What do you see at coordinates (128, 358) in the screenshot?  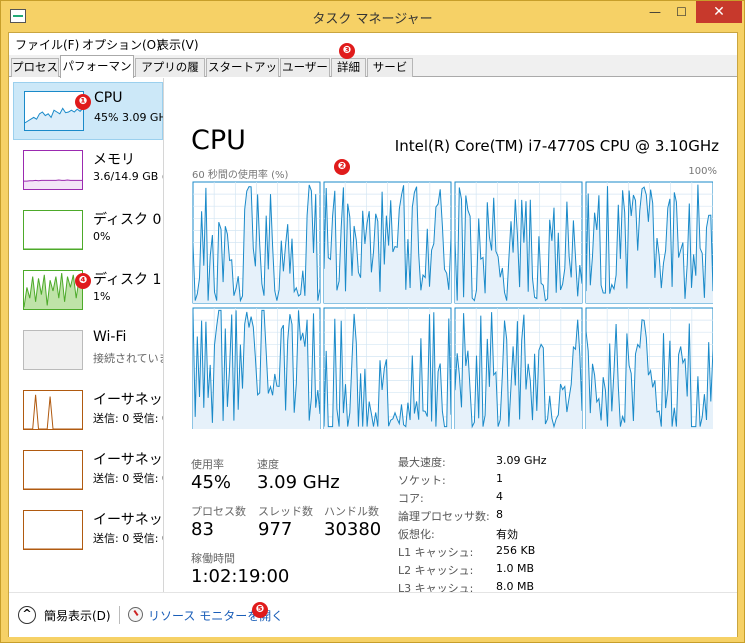 I see `sidebar-item-value: 接続されていません` at bounding box center [128, 358].